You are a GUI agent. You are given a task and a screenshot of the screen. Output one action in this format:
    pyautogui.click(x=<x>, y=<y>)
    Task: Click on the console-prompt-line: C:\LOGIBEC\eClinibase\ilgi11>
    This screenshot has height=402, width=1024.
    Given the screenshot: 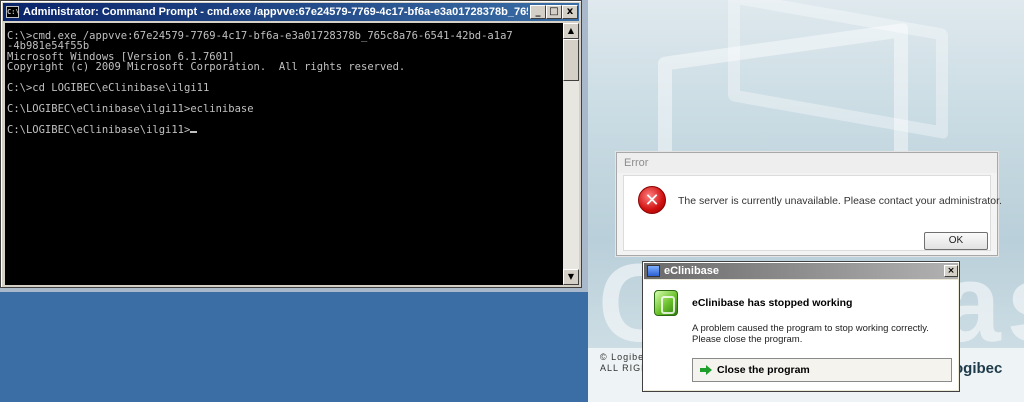 What is the action you would take?
    pyautogui.click(x=285, y=129)
    